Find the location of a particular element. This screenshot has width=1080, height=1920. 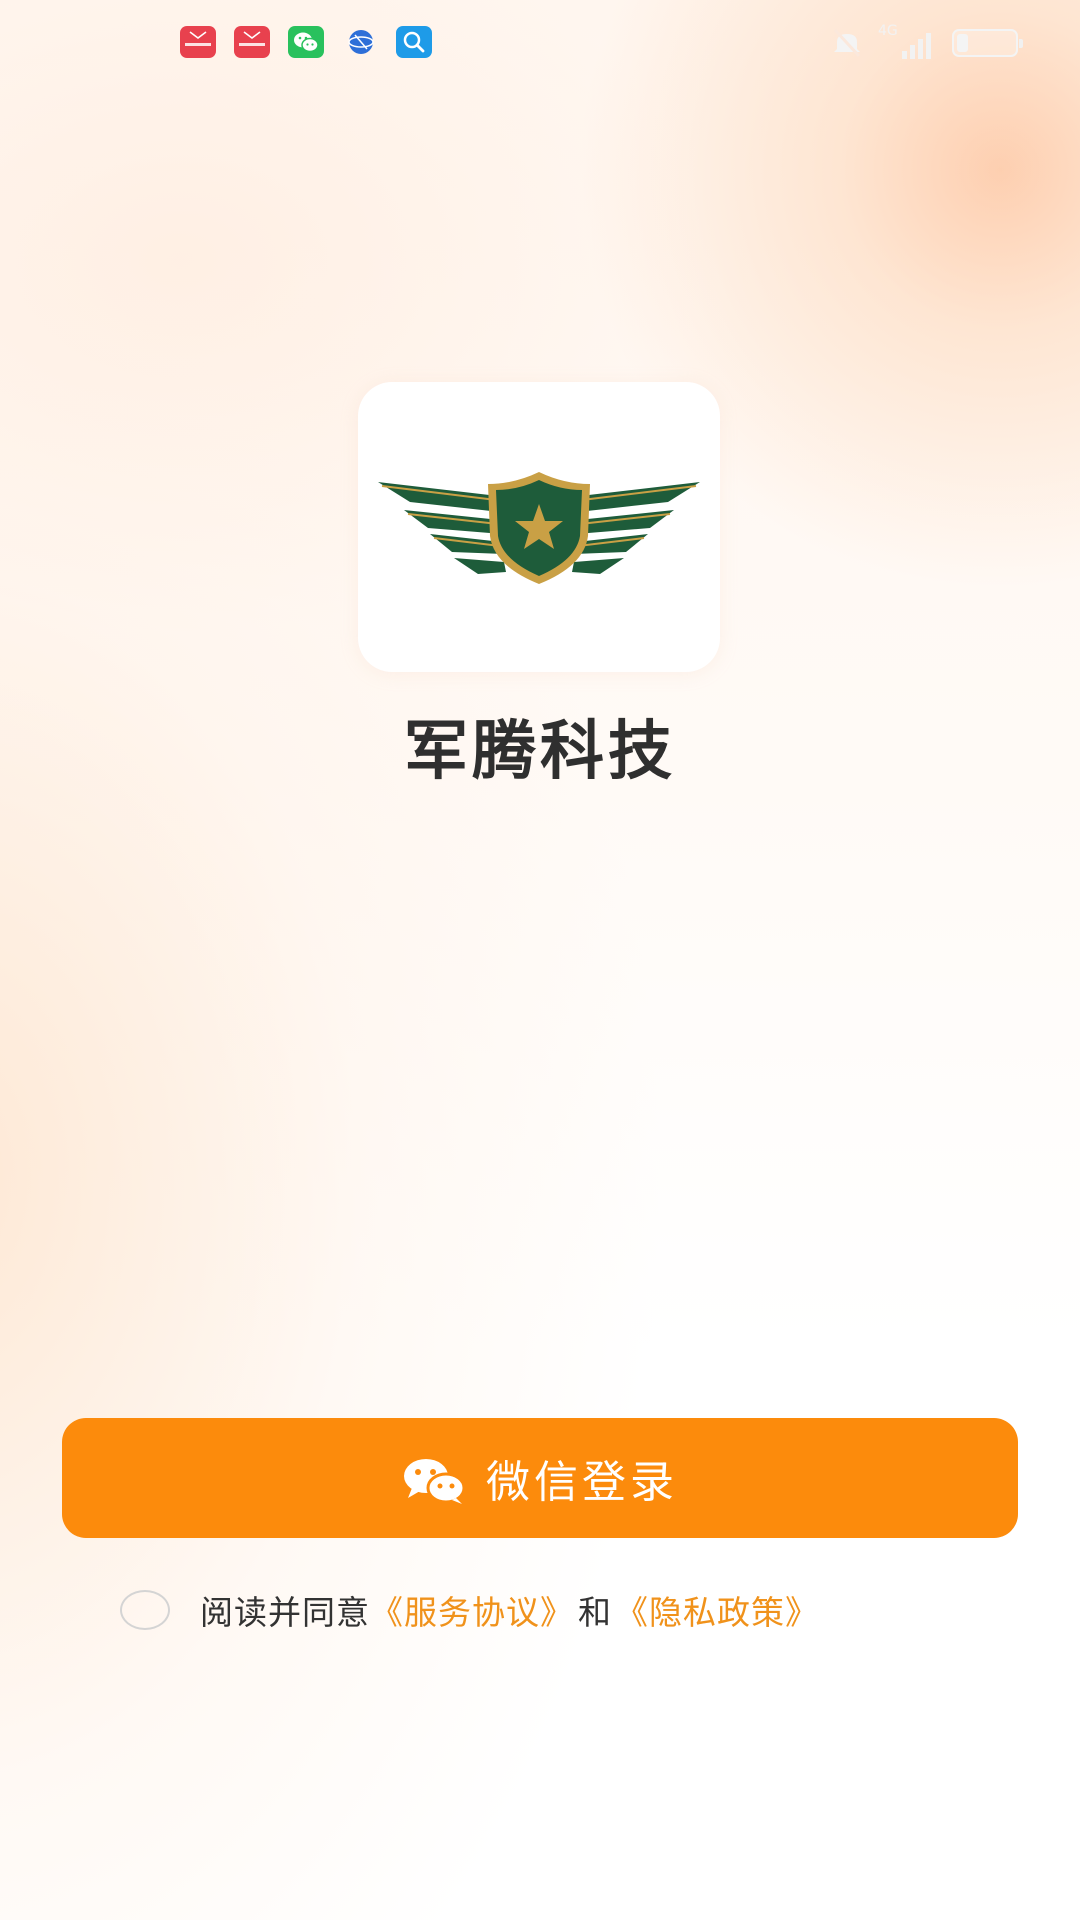

shield-wings-star-logo is located at coordinates (539, 528).